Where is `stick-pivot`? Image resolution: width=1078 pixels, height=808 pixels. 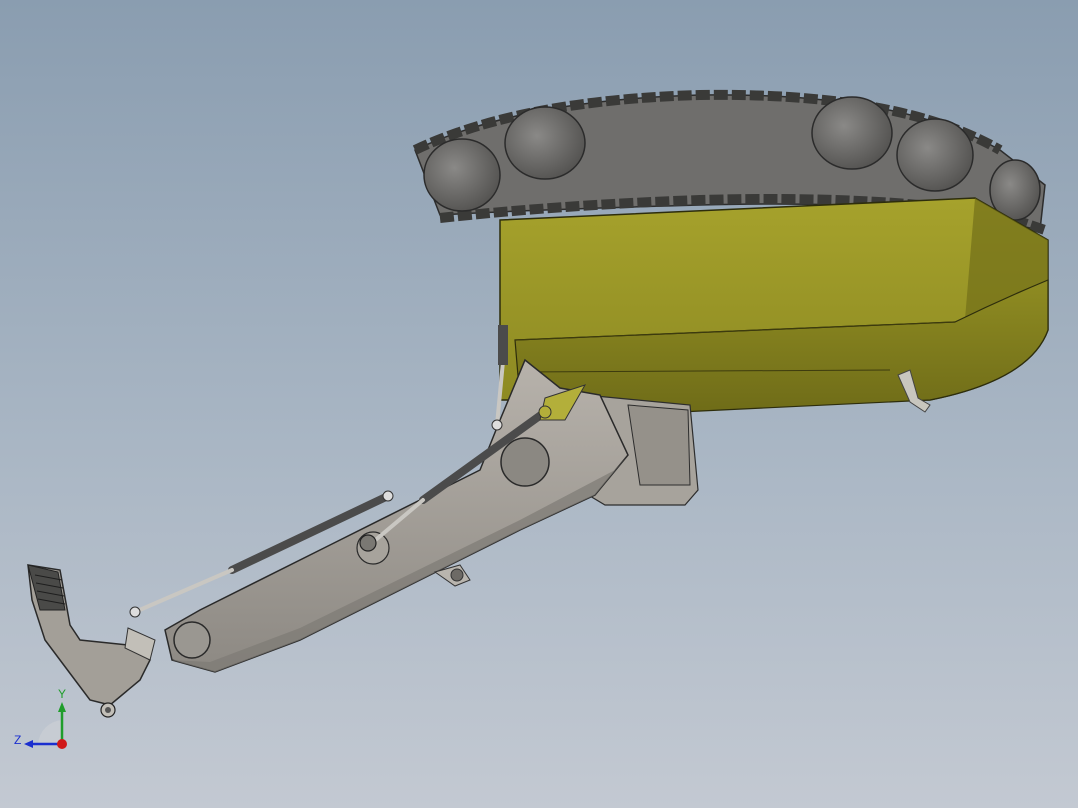
stick-pivot is located at coordinates (192, 640).